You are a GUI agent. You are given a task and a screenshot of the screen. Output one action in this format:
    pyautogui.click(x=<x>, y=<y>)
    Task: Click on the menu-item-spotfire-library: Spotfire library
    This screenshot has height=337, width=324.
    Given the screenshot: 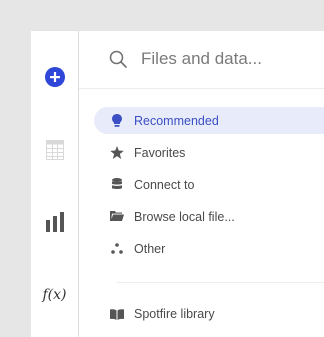 What is the action you would take?
    pyautogui.click(x=209, y=313)
    